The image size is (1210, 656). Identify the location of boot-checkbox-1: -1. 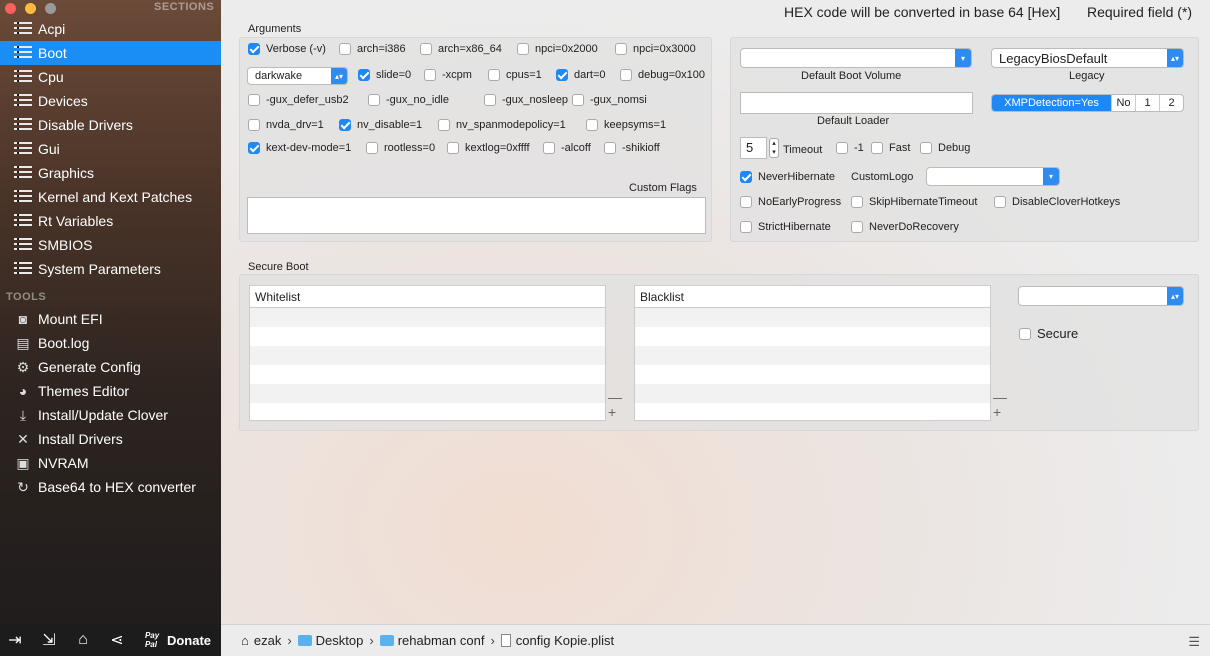
(850, 148).